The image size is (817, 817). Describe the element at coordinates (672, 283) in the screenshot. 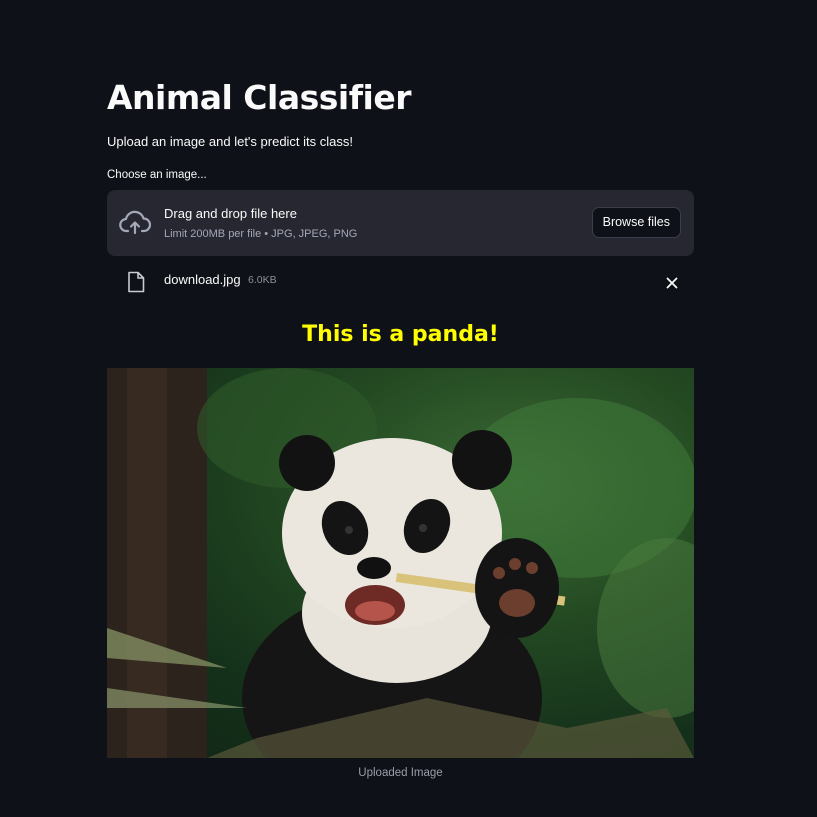

I see `close-icon` at that location.